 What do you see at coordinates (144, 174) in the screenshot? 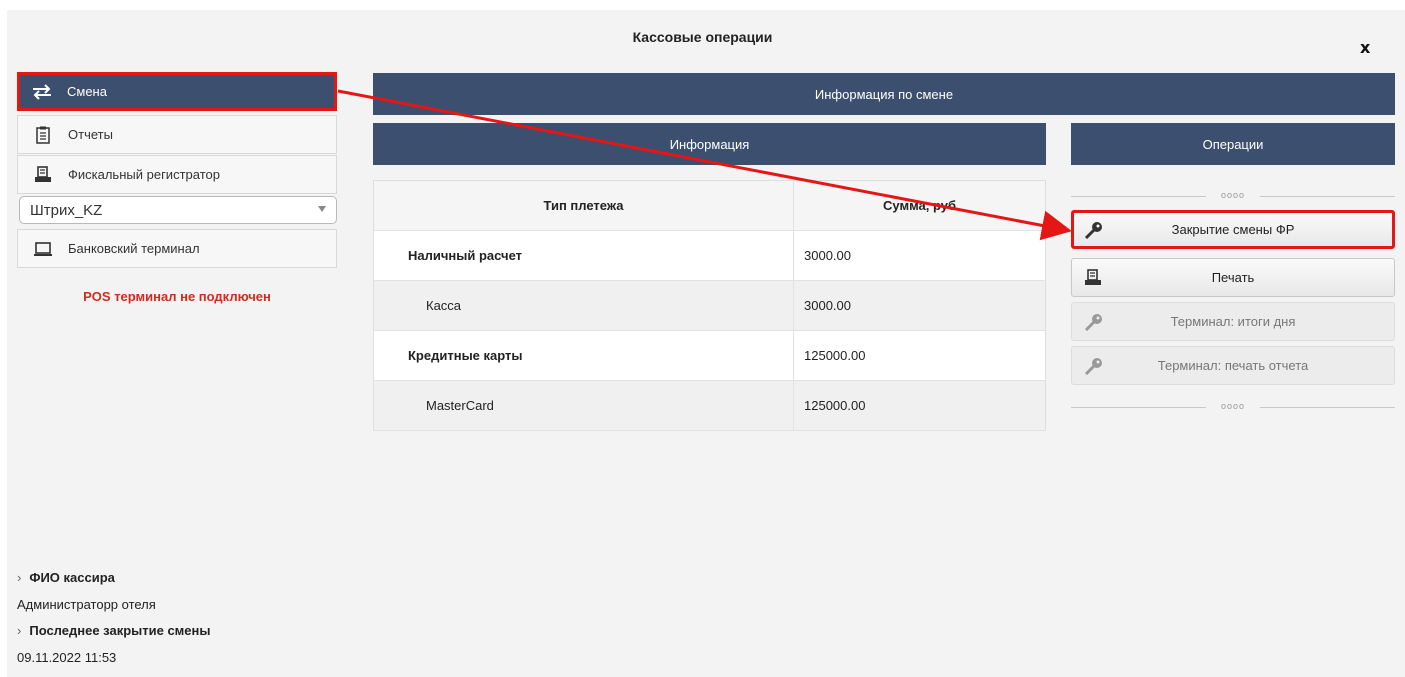
I see `sidebar-item-label: Фискальный регистратор` at bounding box center [144, 174].